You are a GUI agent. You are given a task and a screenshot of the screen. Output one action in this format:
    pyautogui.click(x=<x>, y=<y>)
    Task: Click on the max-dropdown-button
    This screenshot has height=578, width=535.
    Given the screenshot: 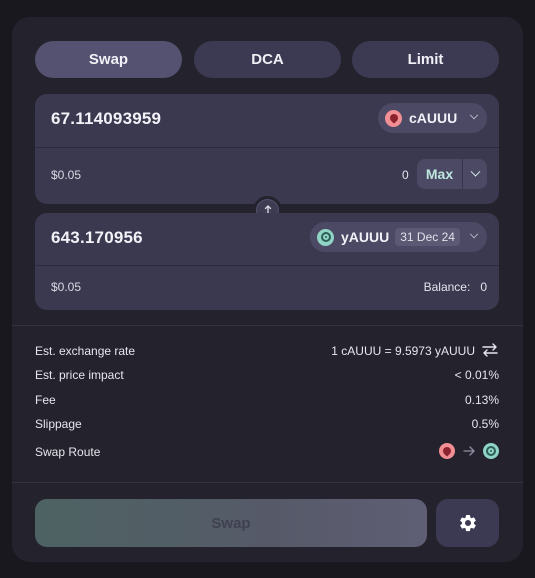 What is the action you would take?
    pyautogui.click(x=475, y=174)
    